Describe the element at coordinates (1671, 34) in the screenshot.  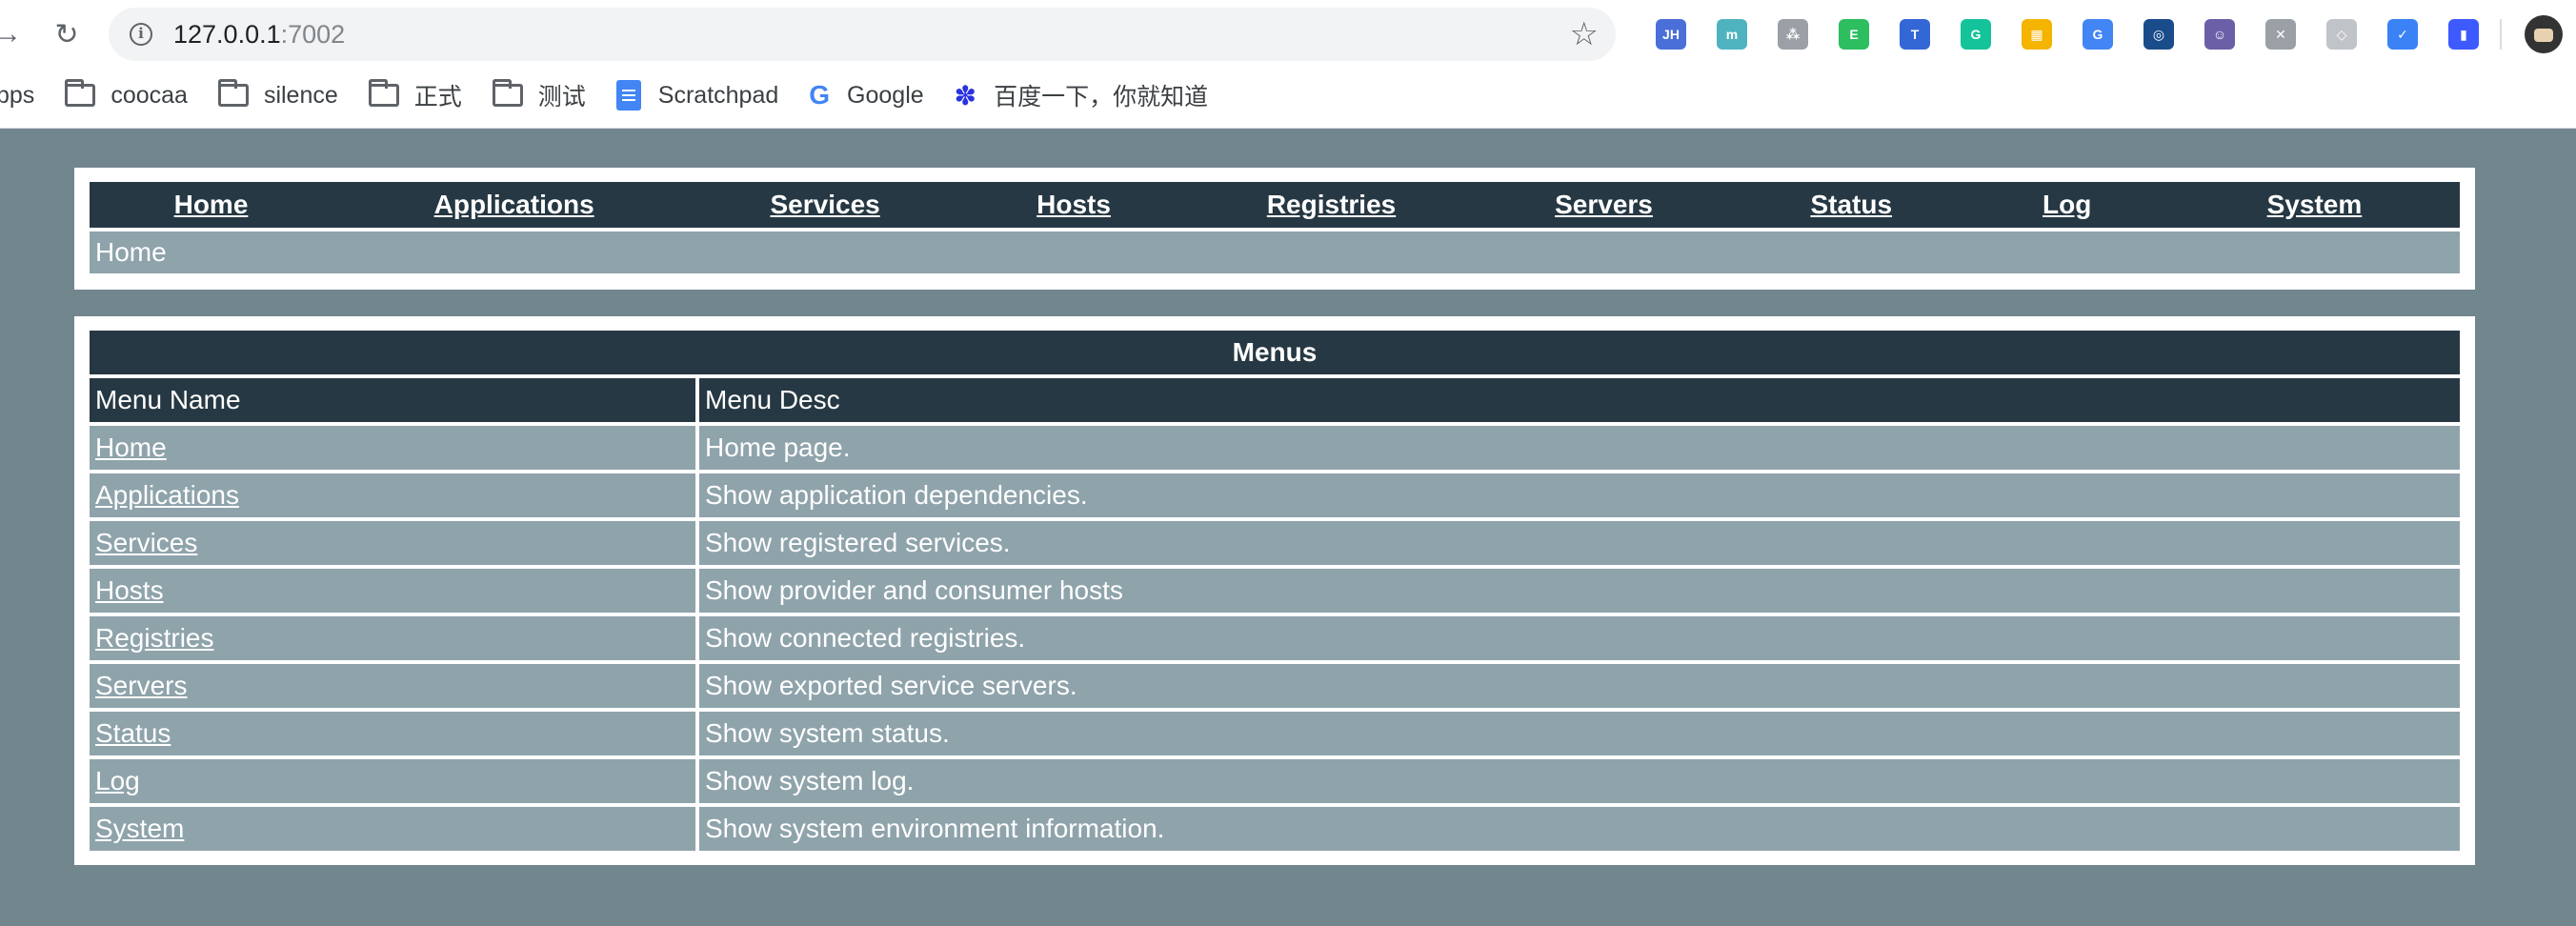
I see `jh-icon: JH` at that location.